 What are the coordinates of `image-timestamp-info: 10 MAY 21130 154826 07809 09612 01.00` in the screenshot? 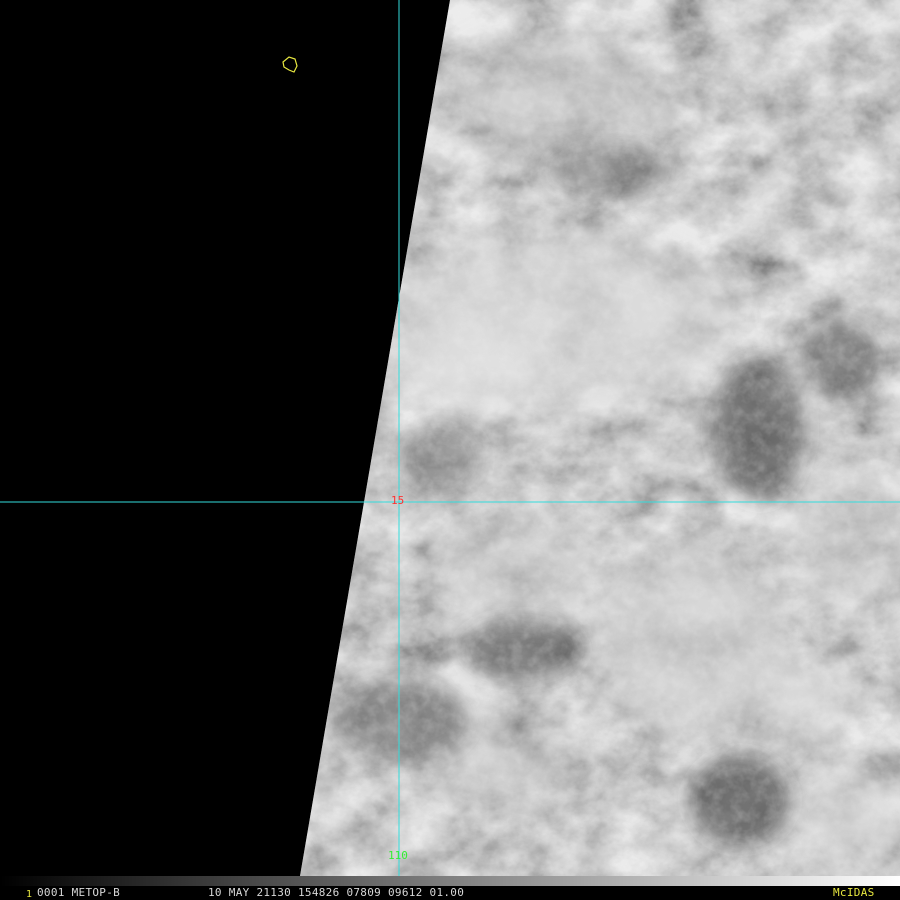 It's located at (336, 892).